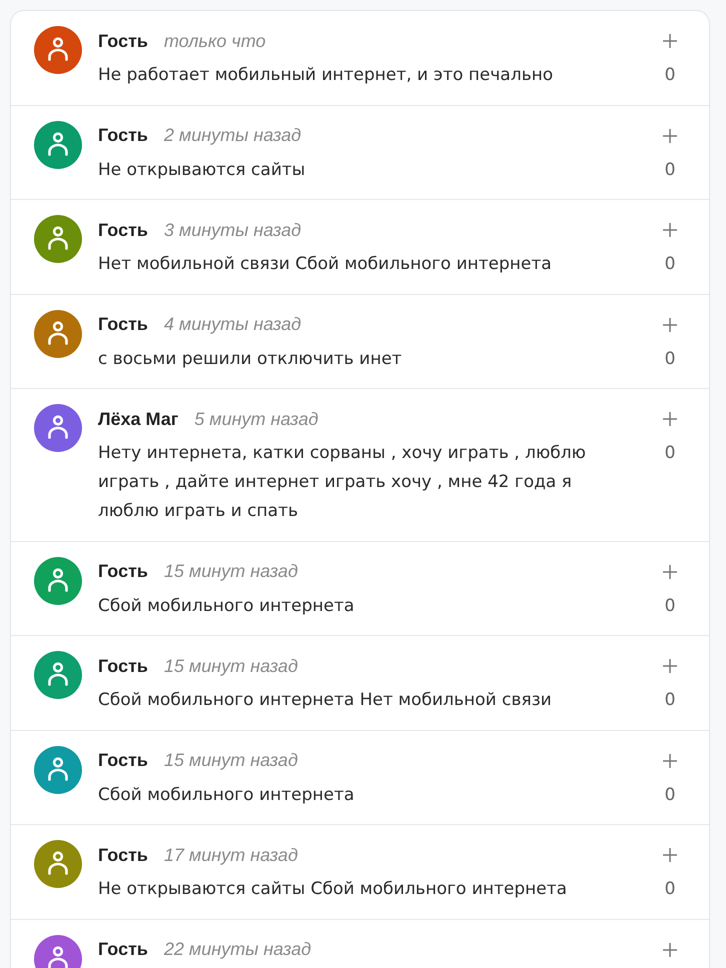 The height and width of the screenshot is (968, 726). I want to click on comment-text: Нет мобильной связи Сбой мобильного интернета, so click(325, 264).